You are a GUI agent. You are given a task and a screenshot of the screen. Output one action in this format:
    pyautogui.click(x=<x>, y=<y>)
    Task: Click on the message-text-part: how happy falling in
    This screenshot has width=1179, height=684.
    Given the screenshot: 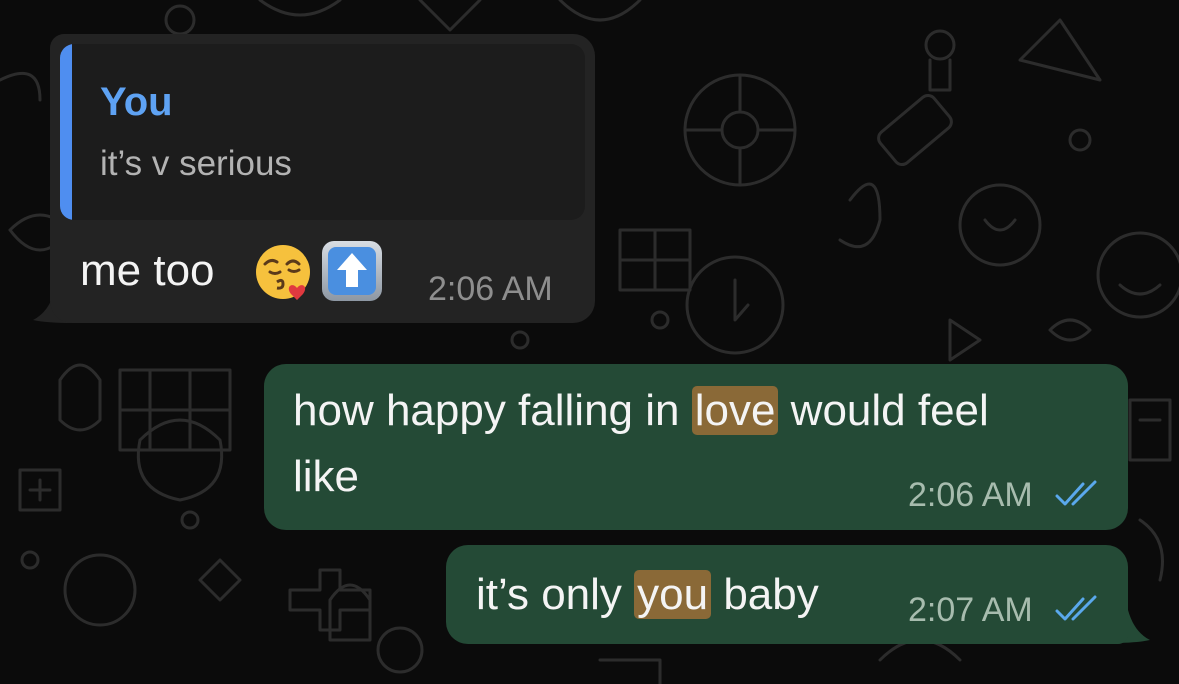 What is the action you would take?
    pyautogui.click(x=492, y=410)
    